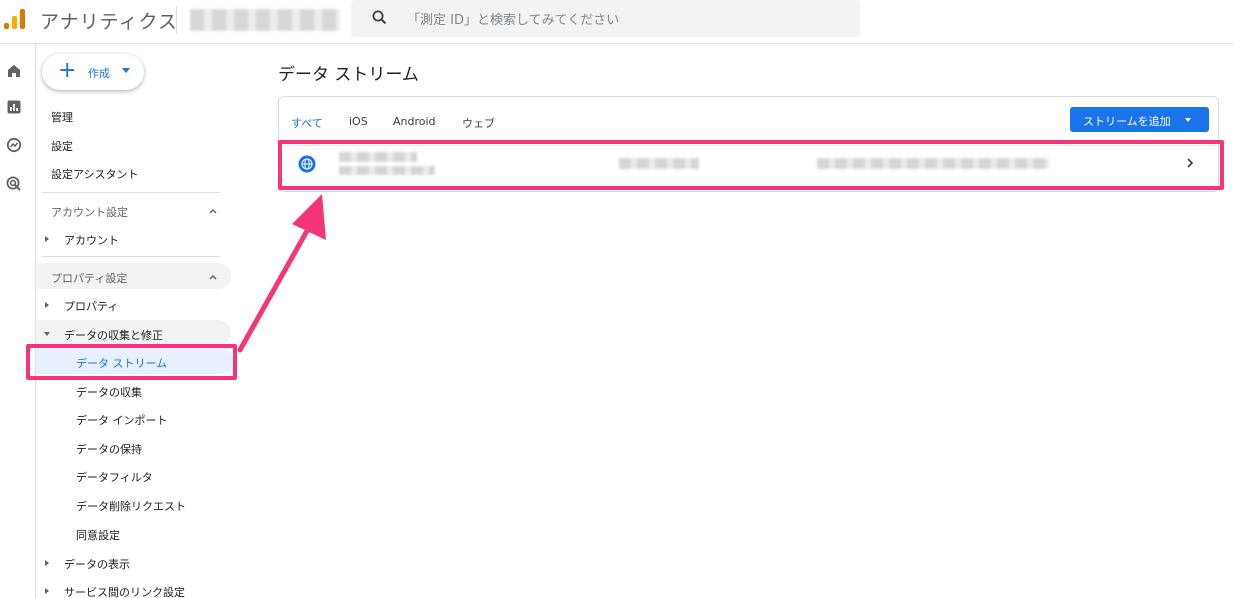 The height and width of the screenshot is (598, 1233). Describe the element at coordinates (62, 117) in the screenshot. I see `sidebar-item-admin: 管理` at that location.